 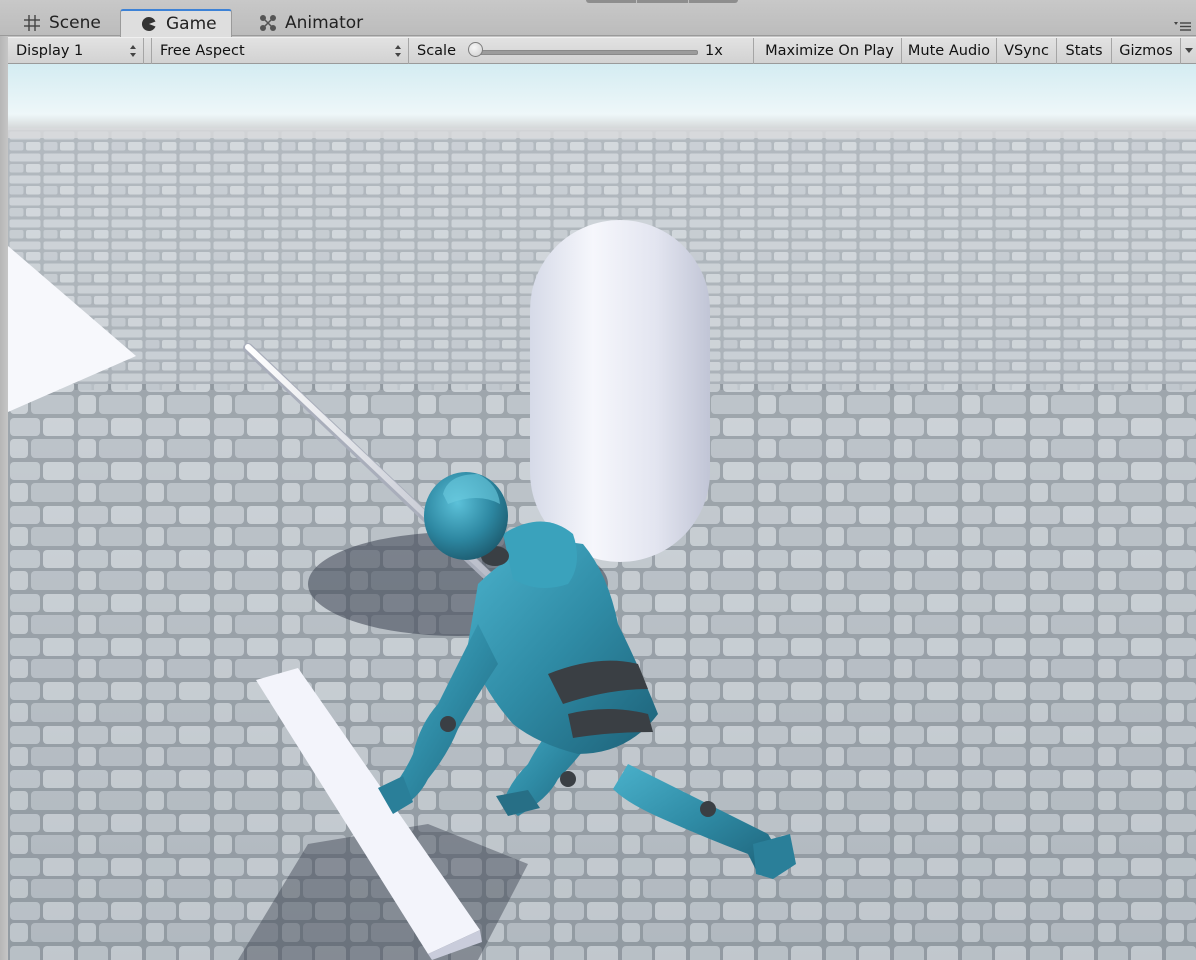 What do you see at coordinates (598, 18) in the screenshot?
I see `tab-strip: Scene Game Animator` at bounding box center [598, 18].